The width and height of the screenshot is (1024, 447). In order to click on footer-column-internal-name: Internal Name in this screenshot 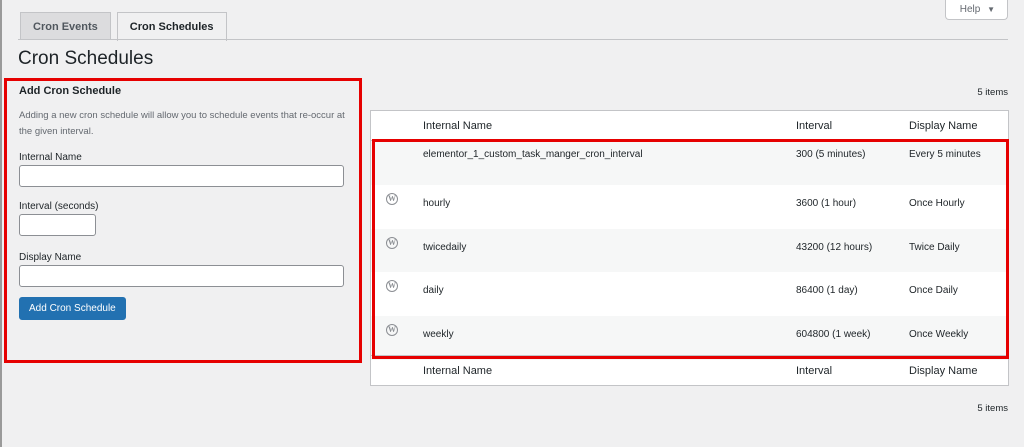, I will do `click(457, 371)`.